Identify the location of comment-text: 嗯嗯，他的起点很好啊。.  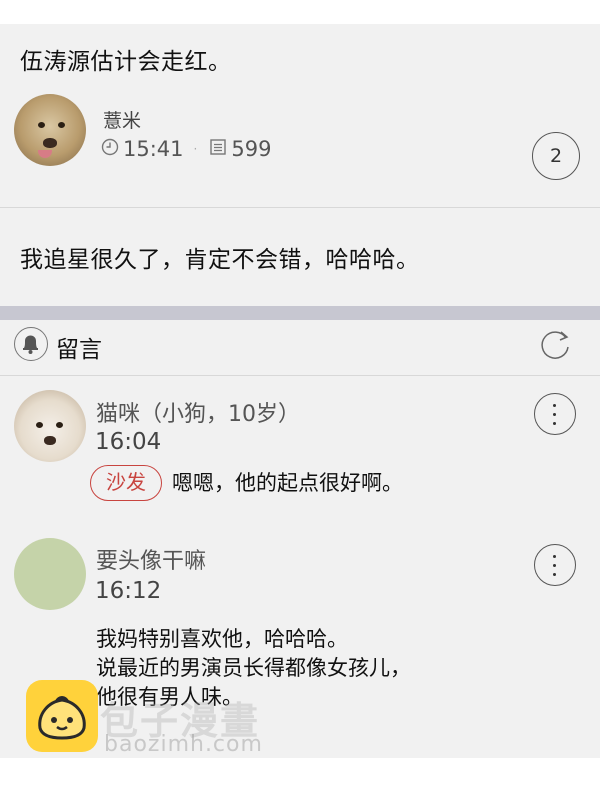
(287, 483).